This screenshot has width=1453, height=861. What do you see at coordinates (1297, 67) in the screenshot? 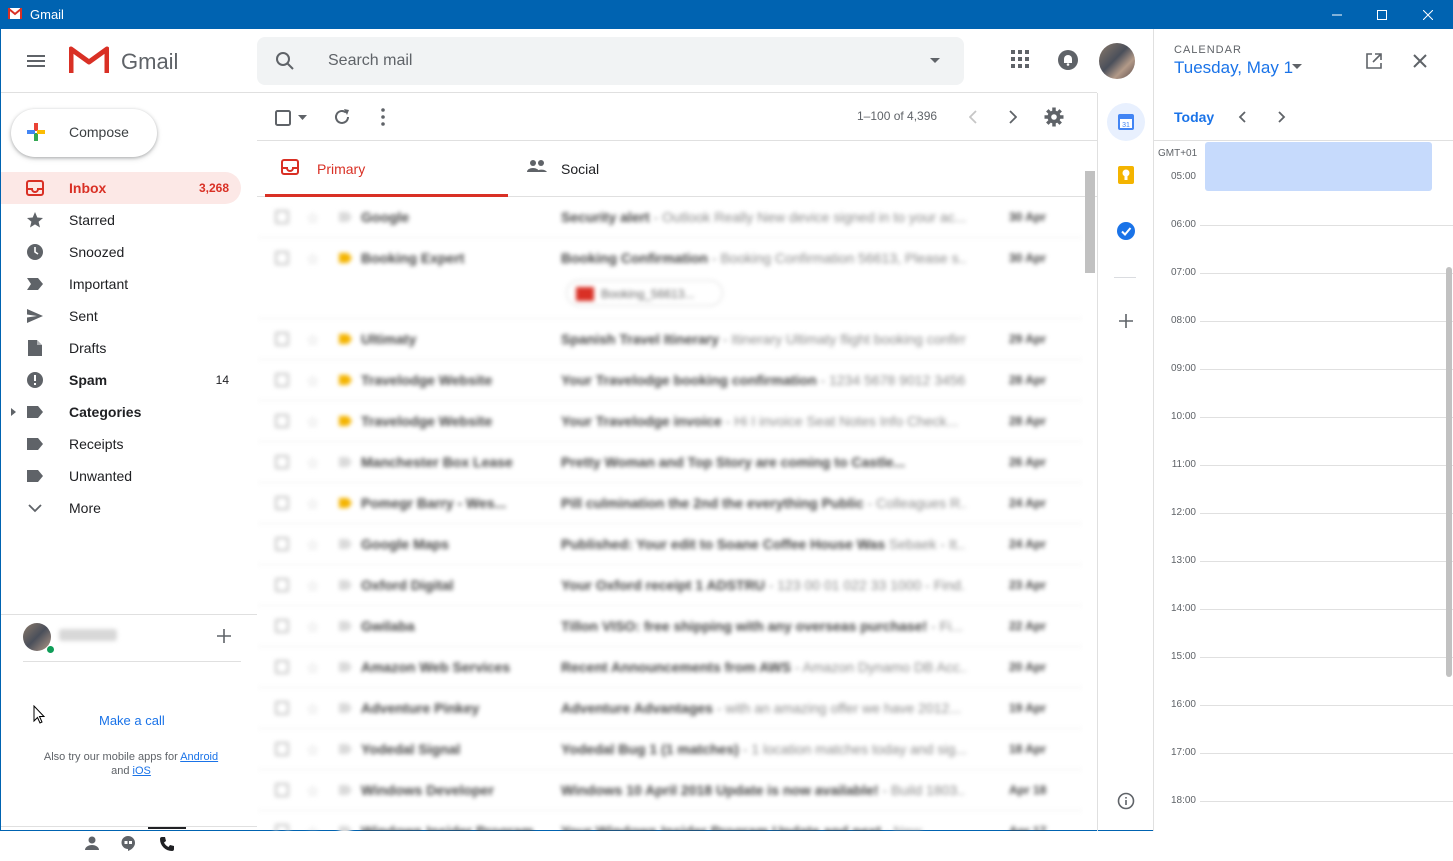
I see `date-dropdown-icon` at bounding box center [1297, 67].